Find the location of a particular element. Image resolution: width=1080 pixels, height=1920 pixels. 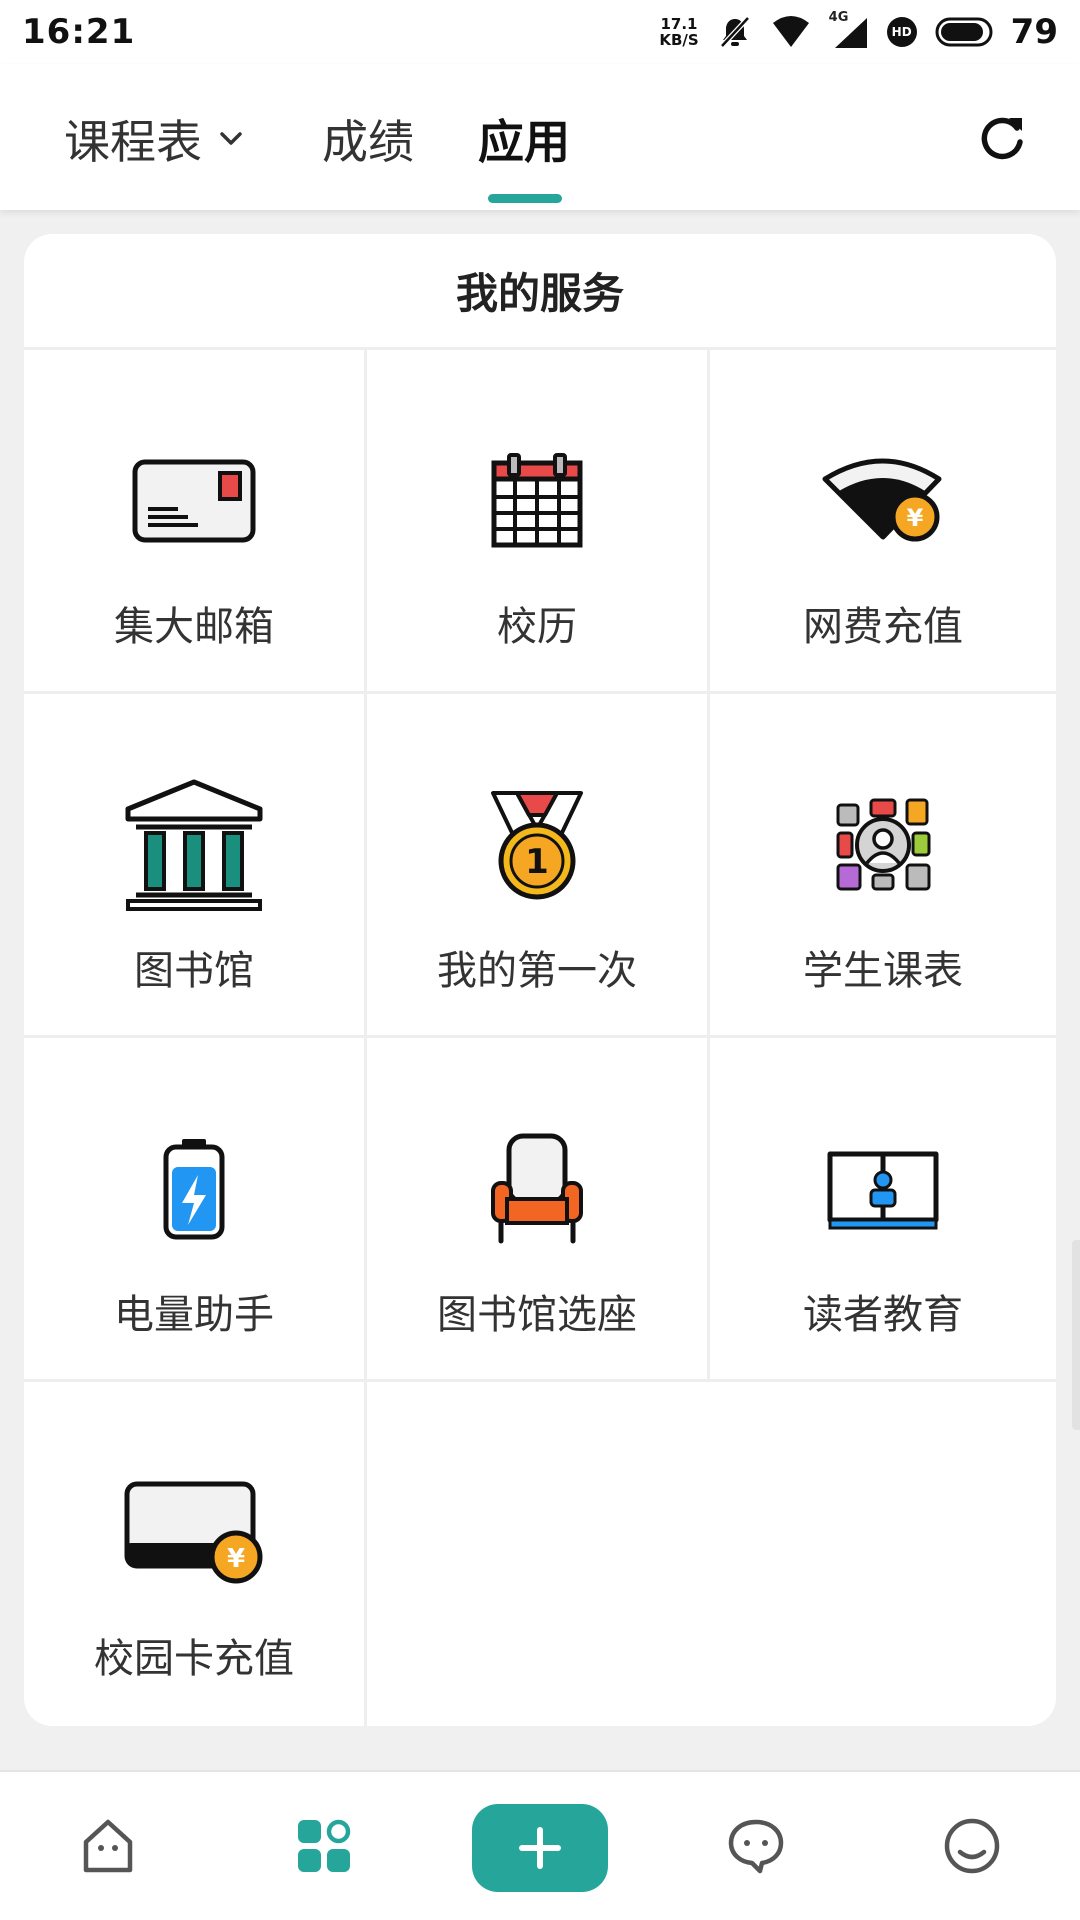

refresh-icon is located at coordinates (1002, 138).